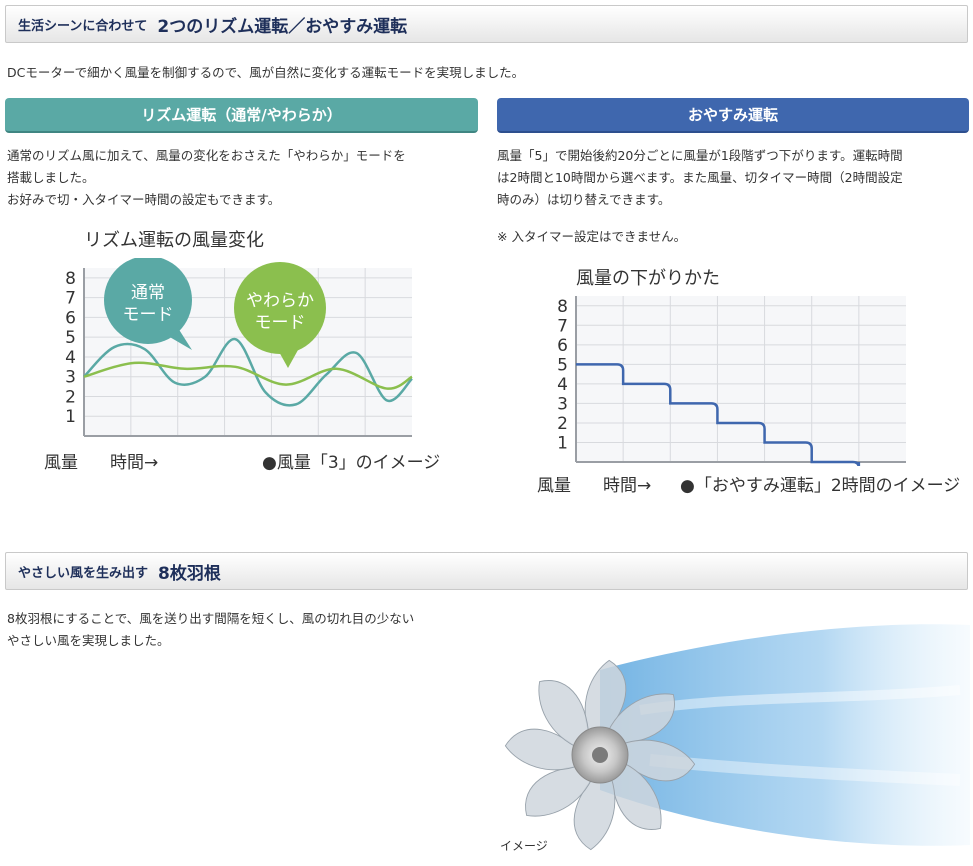 The height and width of the screenshot is (866, 973). What do you see at coordinates (211, 618) in the screenshot?
I see `blades-text-line: 8枚羽根にすることで、風を送り出す間隔を短くし、風の切れ目の少ない` at bounding box center [211, 618].